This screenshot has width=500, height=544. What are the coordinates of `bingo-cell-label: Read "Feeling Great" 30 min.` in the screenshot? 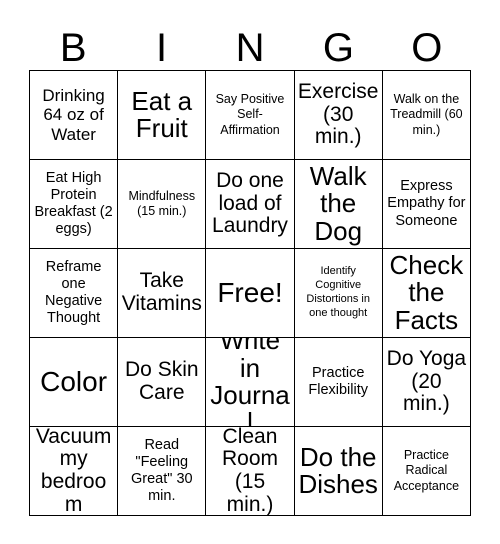 It's located at (162, 470).